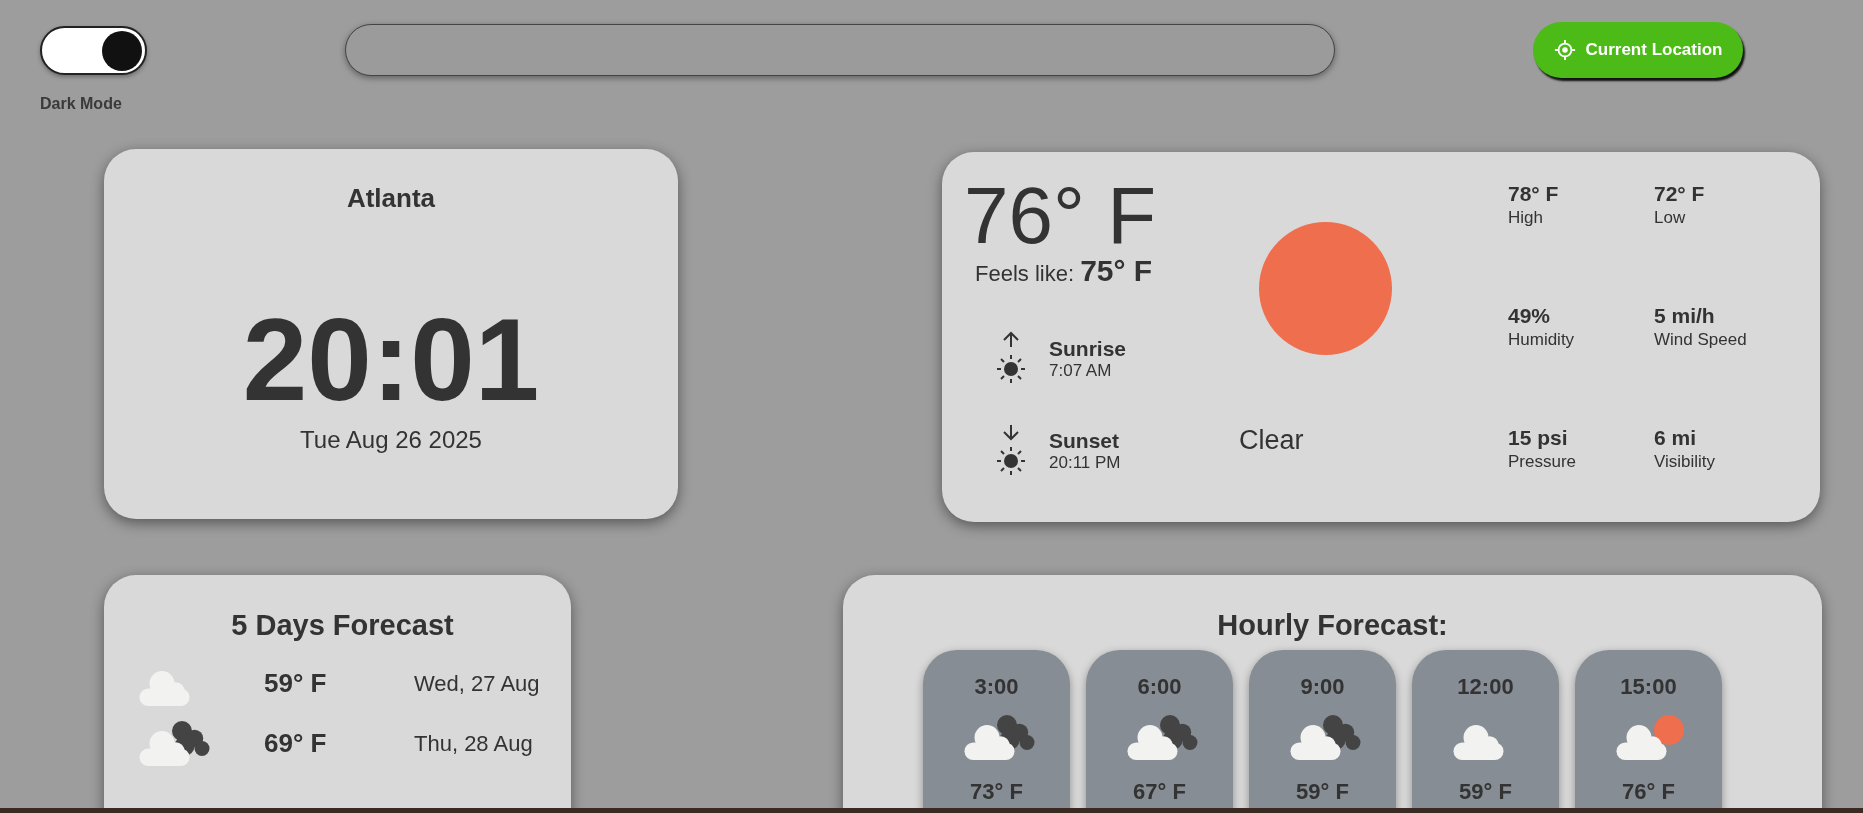 Image resolution: width=1863 pixels, height=813 pixels. I want to click on hour-time: 6:00, so click(1159, 687).